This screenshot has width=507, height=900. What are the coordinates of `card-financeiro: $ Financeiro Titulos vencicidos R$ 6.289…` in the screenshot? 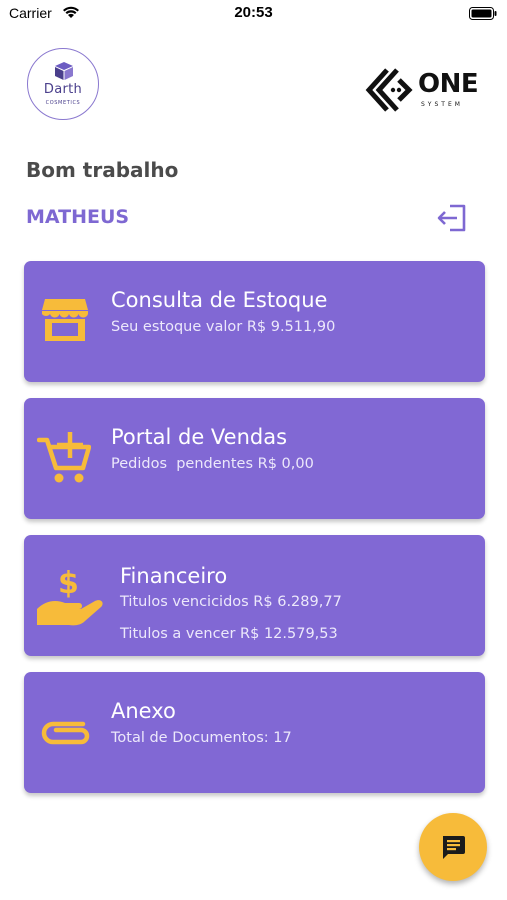 It's located at (254, 595).